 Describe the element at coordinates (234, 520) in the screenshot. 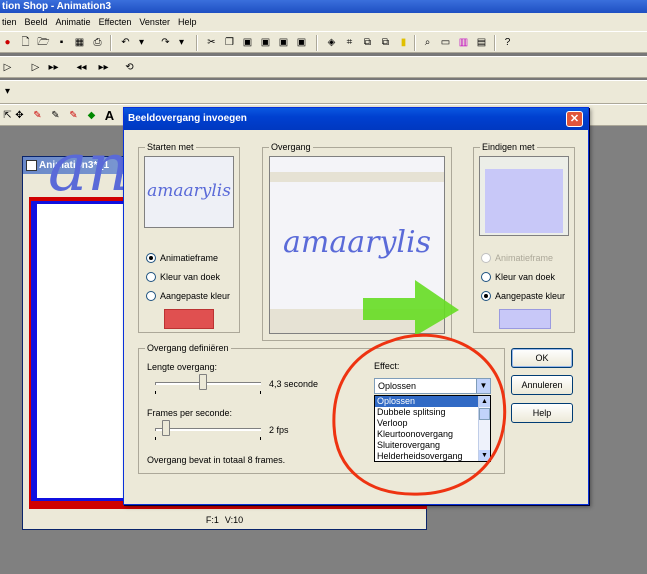

I see `view-indicator: V:10` at that location.